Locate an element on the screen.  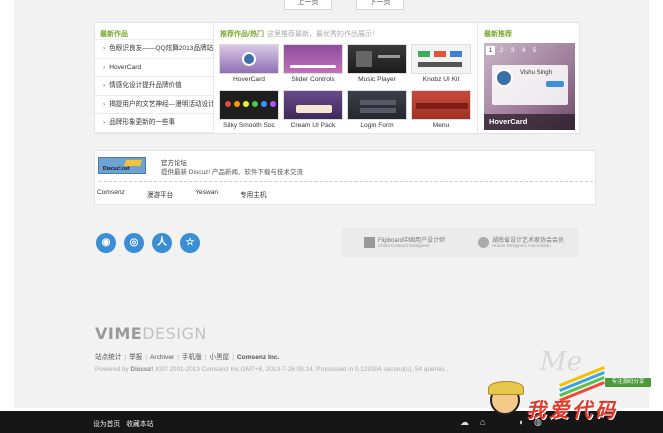
partner-link: 漫游平台 is located at coordinates (160, 194).